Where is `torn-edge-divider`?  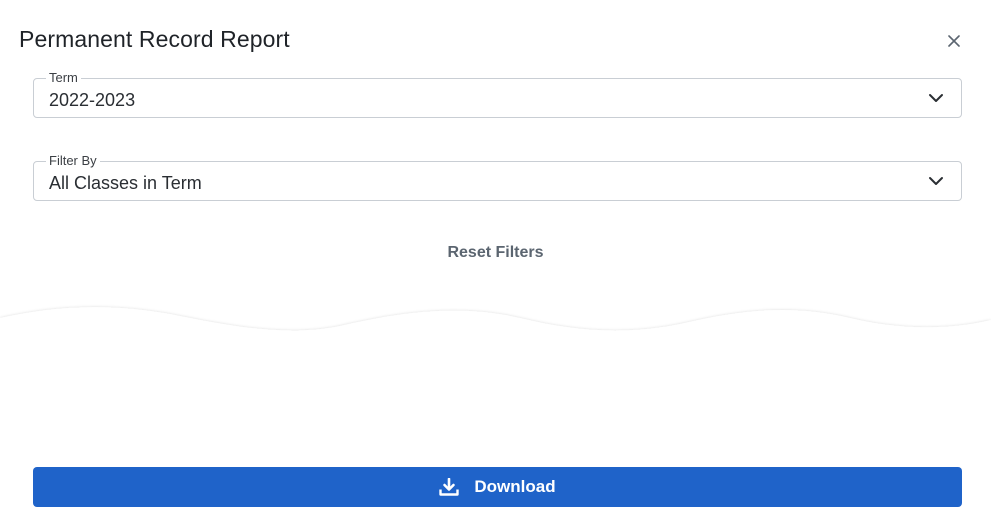 torn-edge-divider is located at coordinates (495, 336).